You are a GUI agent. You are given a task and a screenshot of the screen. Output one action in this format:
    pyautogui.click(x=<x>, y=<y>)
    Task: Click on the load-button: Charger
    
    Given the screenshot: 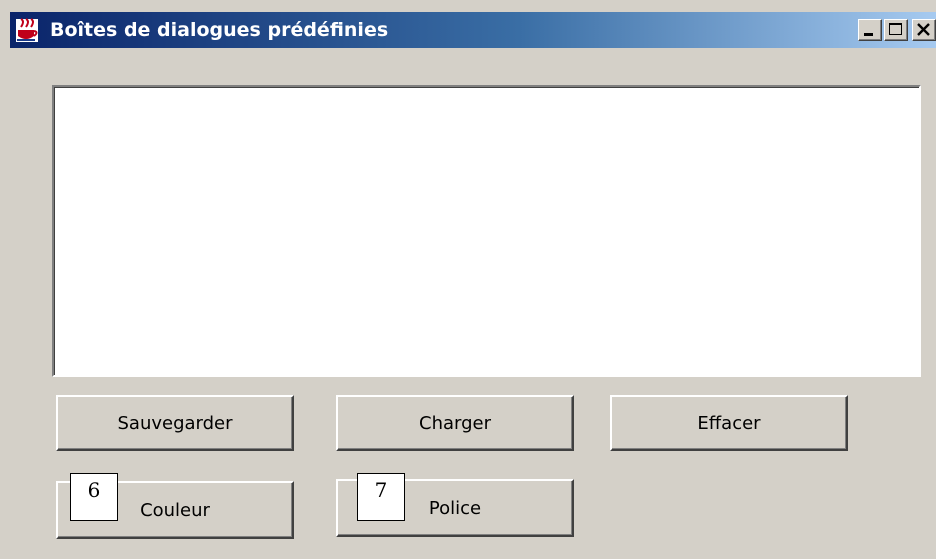 What is the action you would take?
    pyautogui.click(x=455, y=423)
    